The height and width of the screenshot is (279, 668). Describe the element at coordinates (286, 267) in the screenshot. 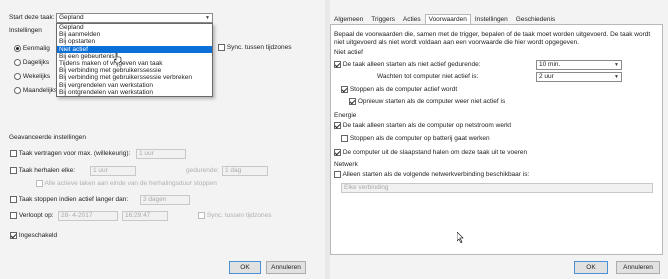

I see `cancel-button: Annuleren` at that location.